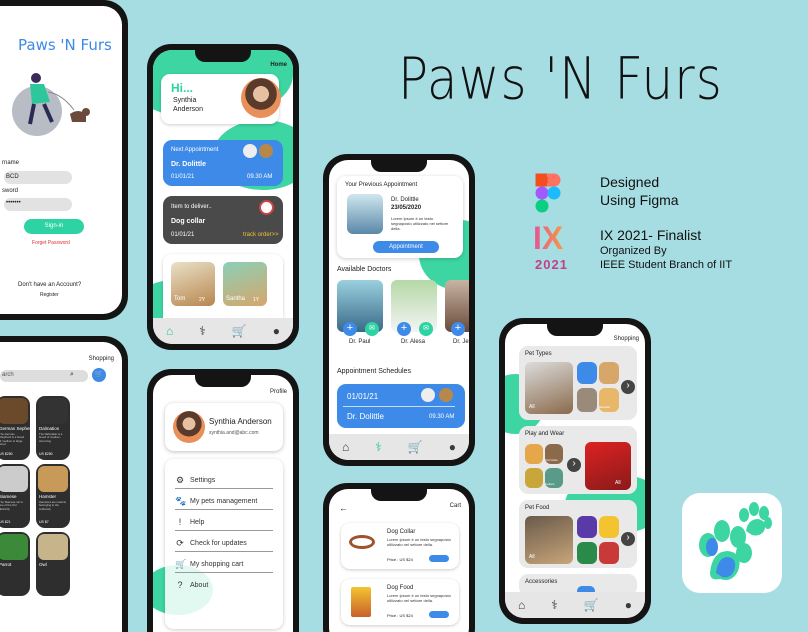 This screenshot has width=808, height=632. What do you see at coordinates (551, 264) in the screenshot?
I see `ix-logo-year: 2021` at bounding box center [551, 264].